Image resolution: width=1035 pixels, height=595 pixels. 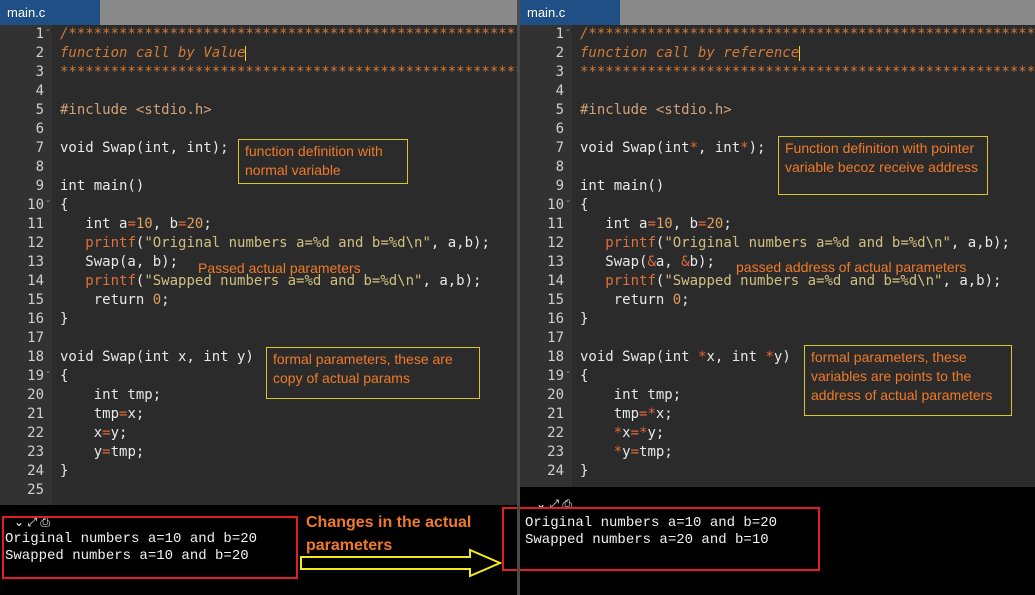 What do you see at coordinates (35, 414) in the screenshot?
I see `line-number: 21` at bounding box center [35, 414].